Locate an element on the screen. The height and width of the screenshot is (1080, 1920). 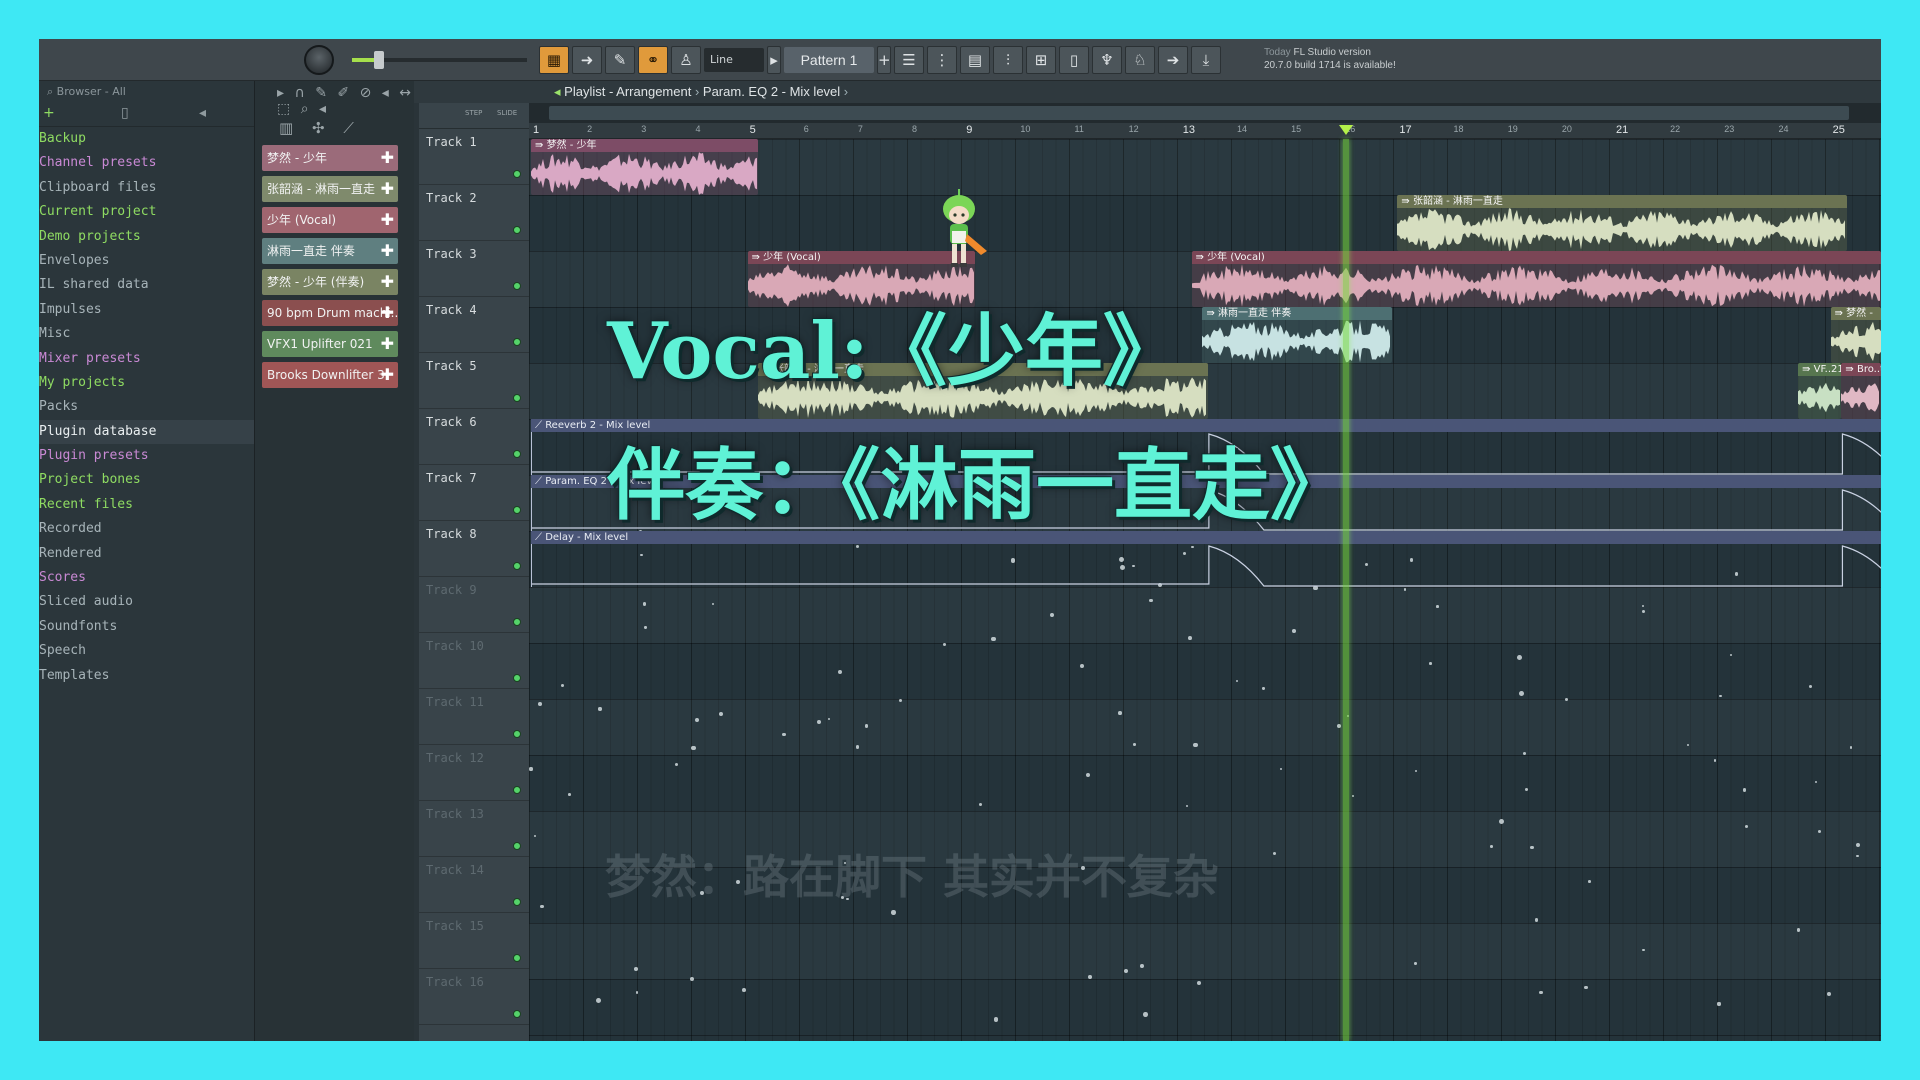
playback-icon: ◂ is located at coordinates (322, 109).